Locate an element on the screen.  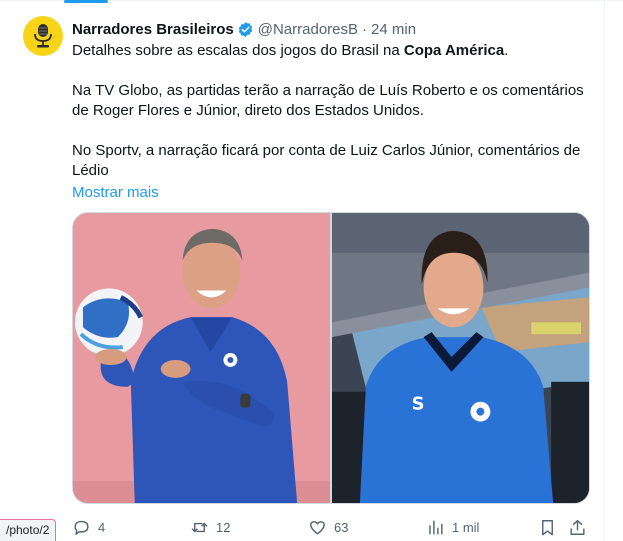
views-button: 1 mil is located at coordinates (482, 527).